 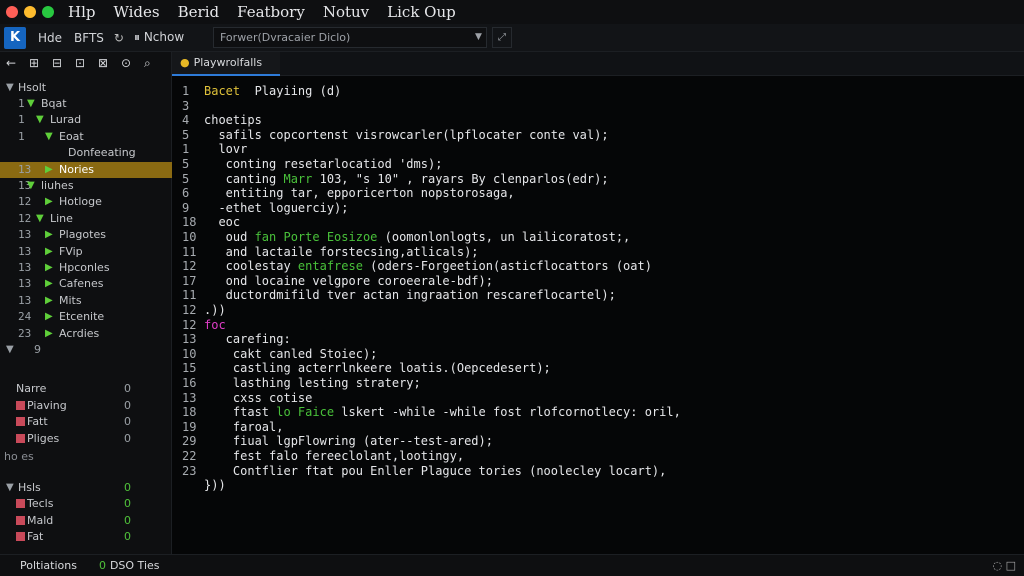 What do you see at coordinates (81, 63) in the screenshot?
I see `grid-icon: ⊡` at bounding box center [81, 63].